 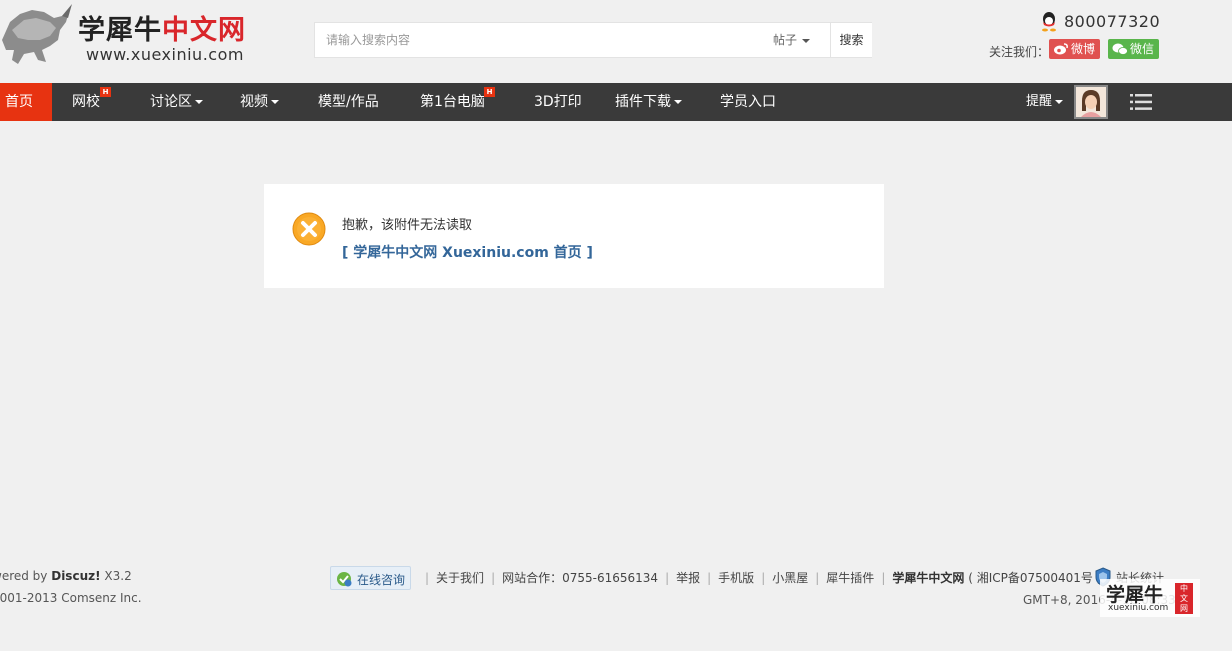 I want to click on remind-dropdown: 提醒, so click(x=1045, y=102).